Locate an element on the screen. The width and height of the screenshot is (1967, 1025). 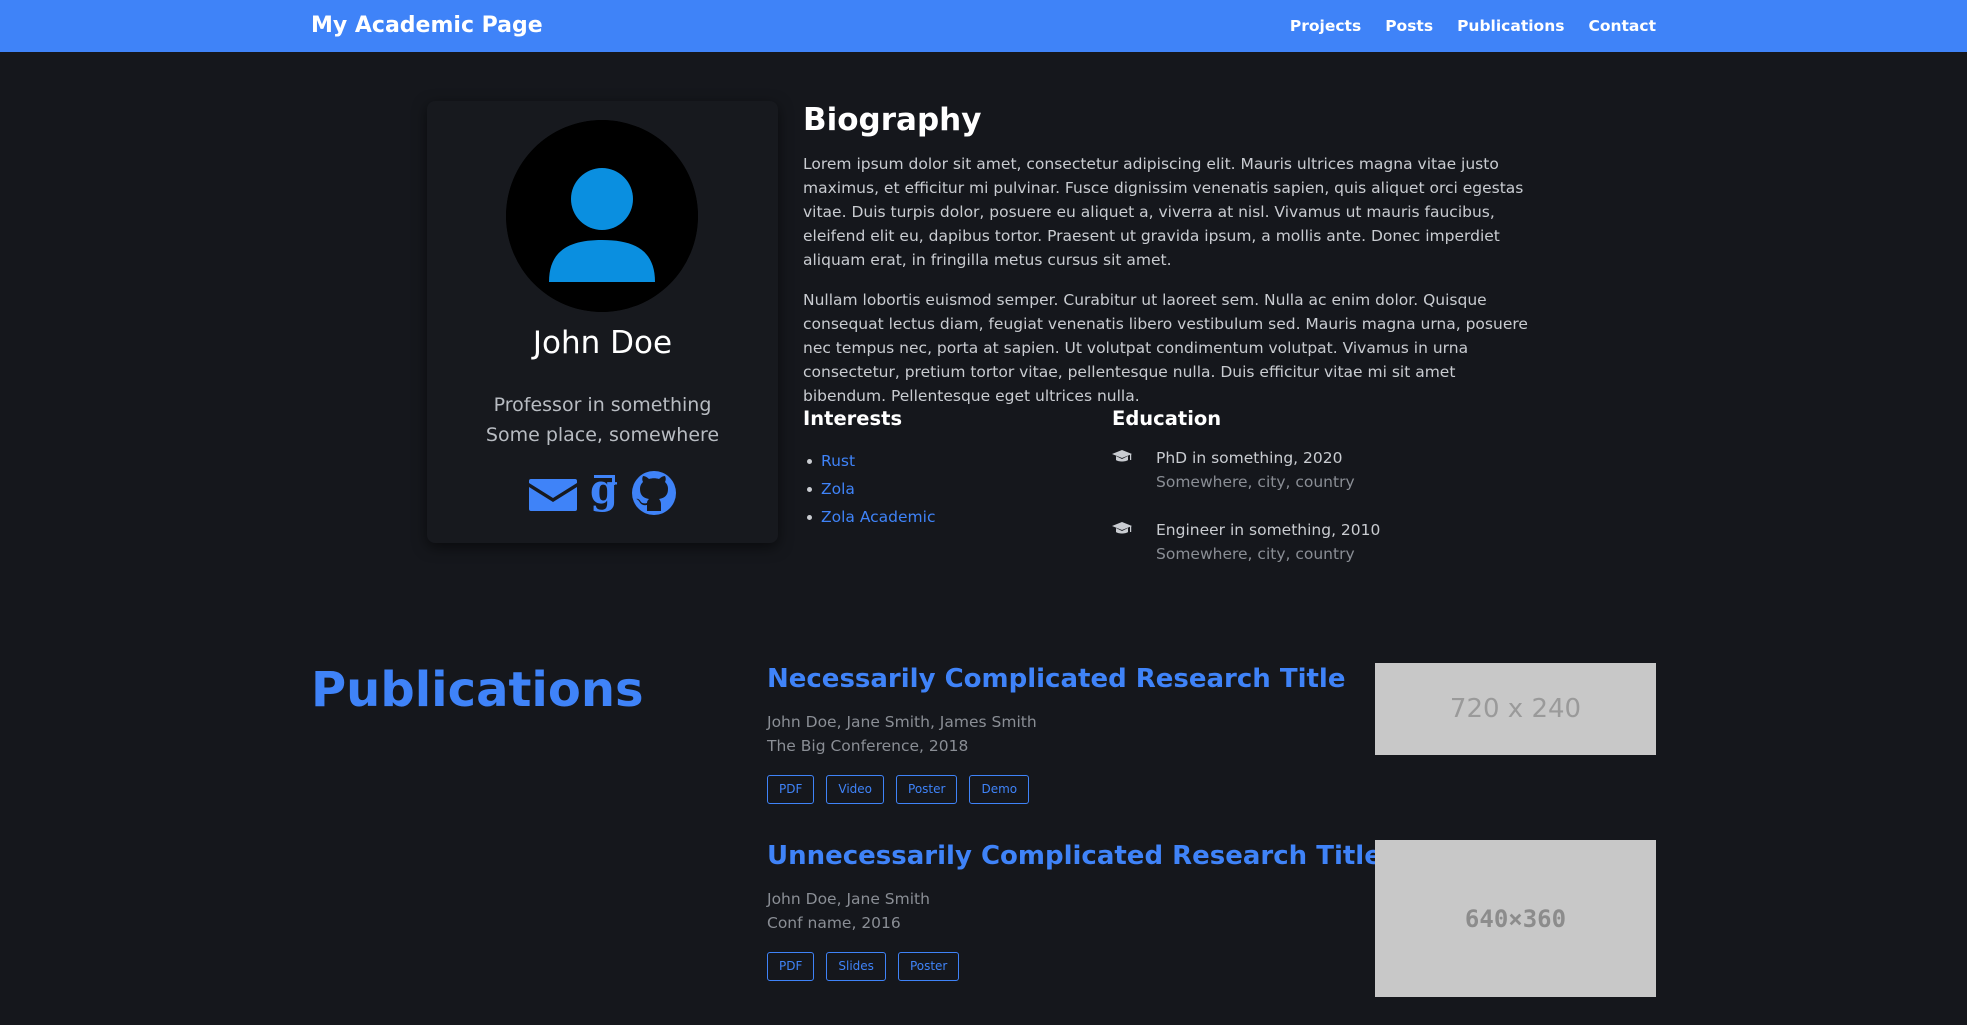
publication-authors: John Doe, Jane Smith, James Smith is located at coordinates (902, 722).